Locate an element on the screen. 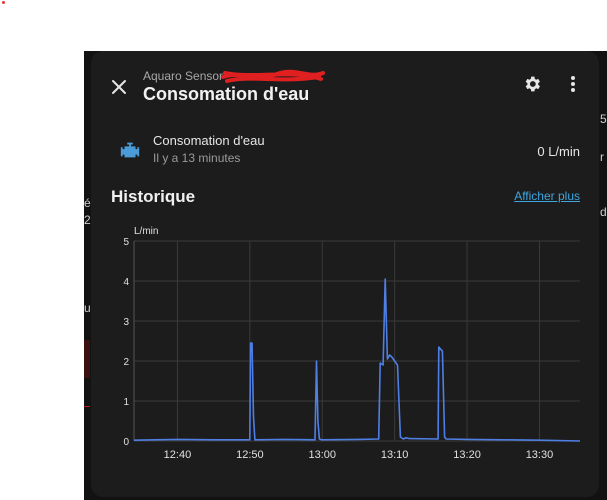  x-tick-label: 13:20 is located at coordinates (467, 455).